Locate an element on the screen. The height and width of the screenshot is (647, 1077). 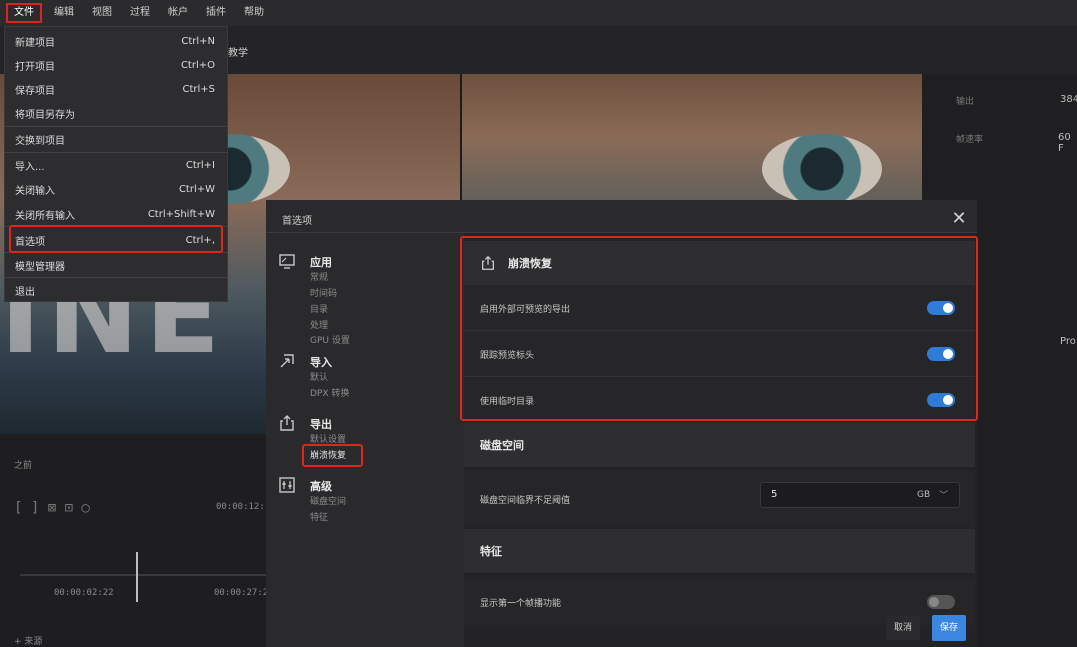
nav-gpu-settings: GPU 设置 is located at coordinates (330, 339).